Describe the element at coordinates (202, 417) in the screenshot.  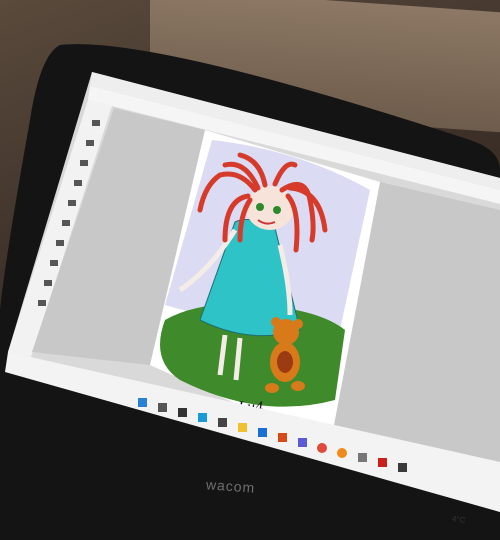
I see `edge-icon` at that location.